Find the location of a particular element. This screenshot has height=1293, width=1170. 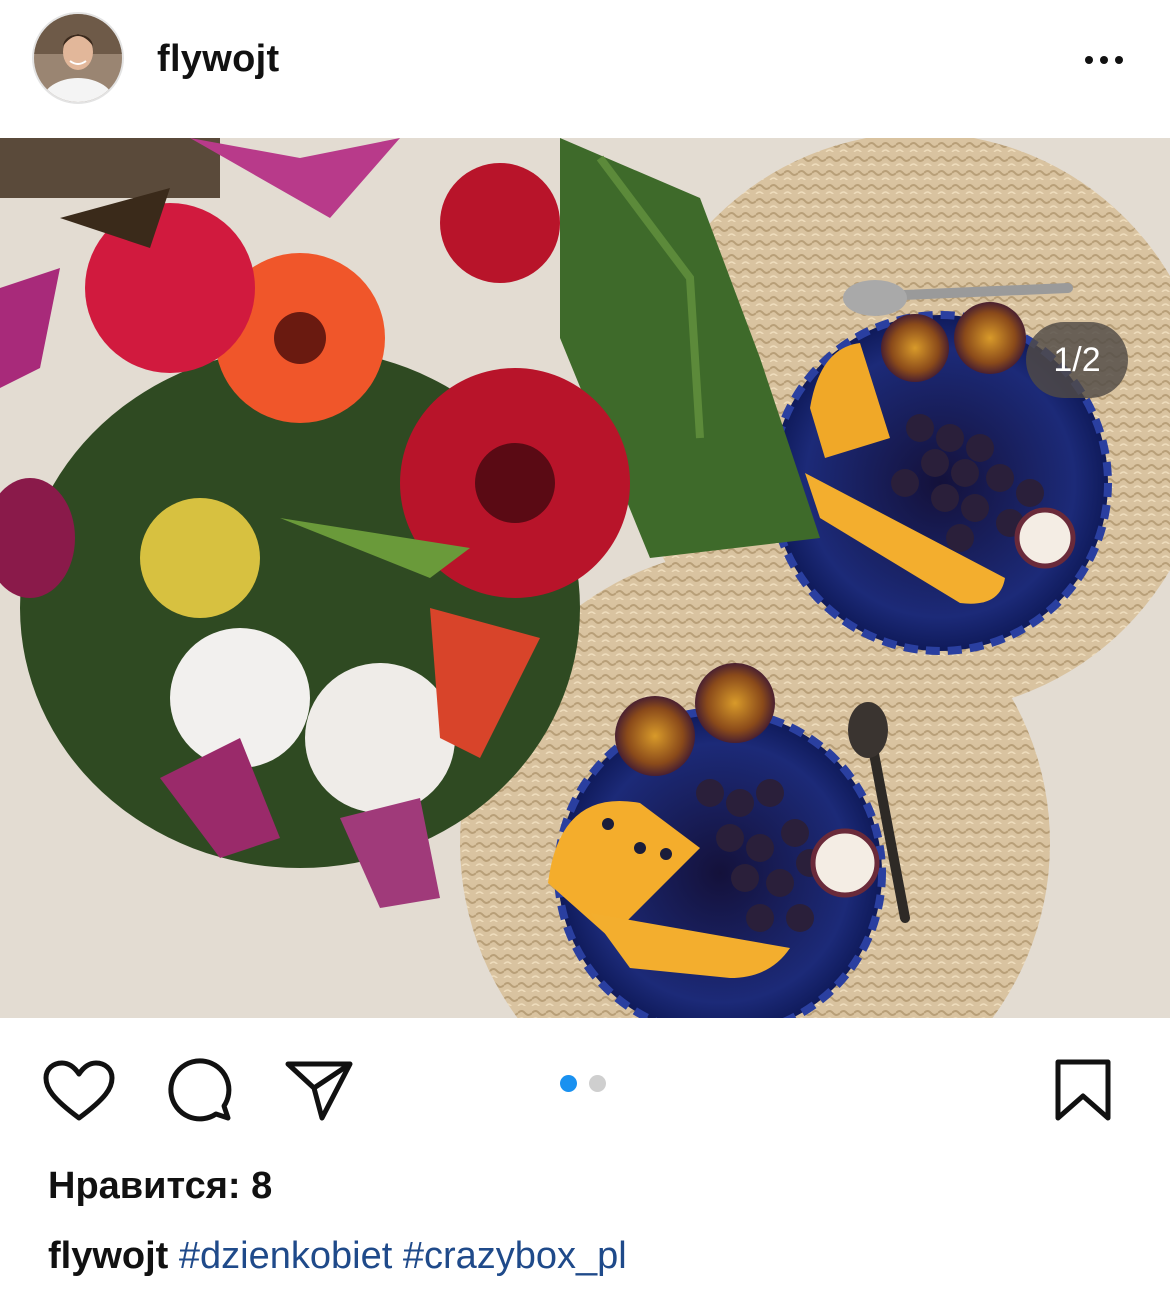

avatar-image is located at coordinates (78, 58).